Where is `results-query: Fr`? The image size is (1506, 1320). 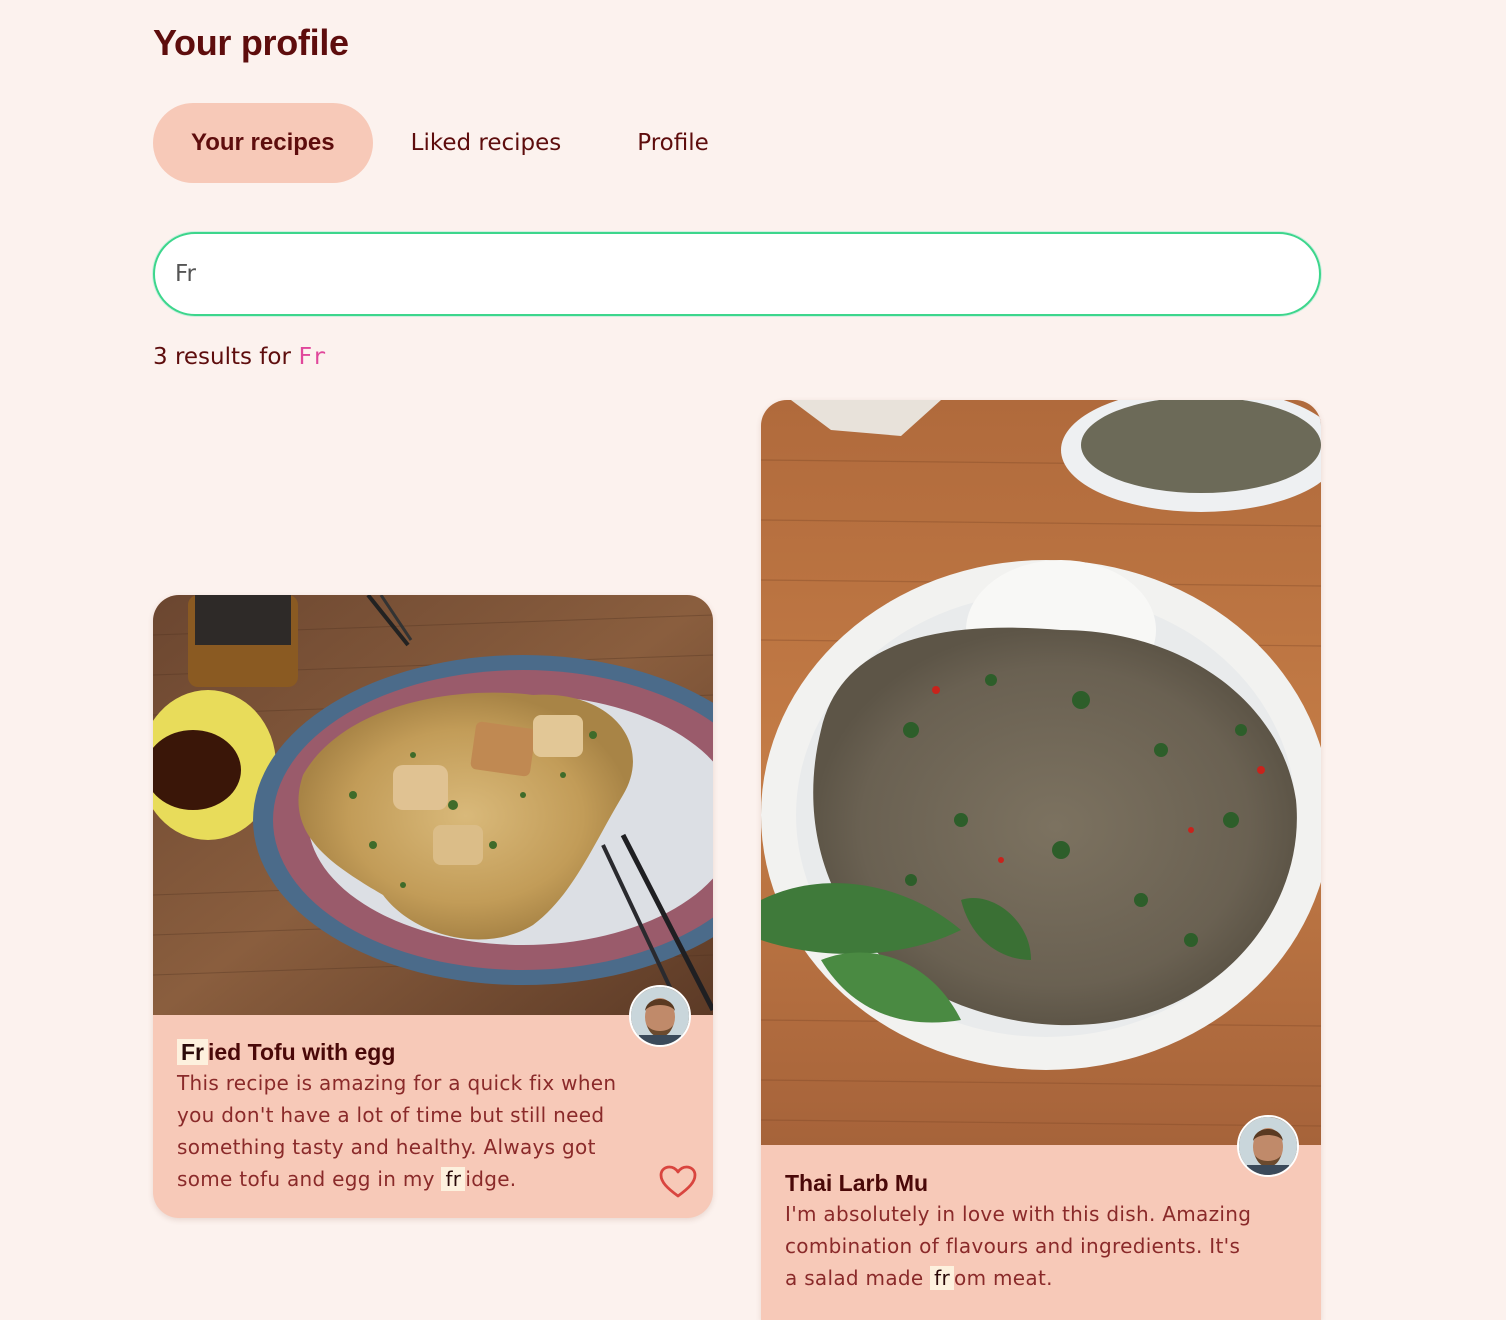
results-query: Fr is located at coordinates (312, 357).